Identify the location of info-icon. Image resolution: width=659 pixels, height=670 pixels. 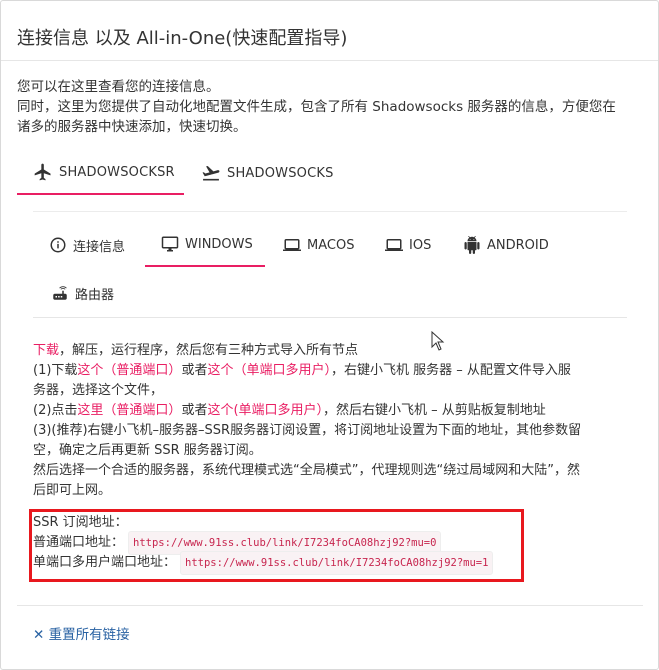
(58, 245).